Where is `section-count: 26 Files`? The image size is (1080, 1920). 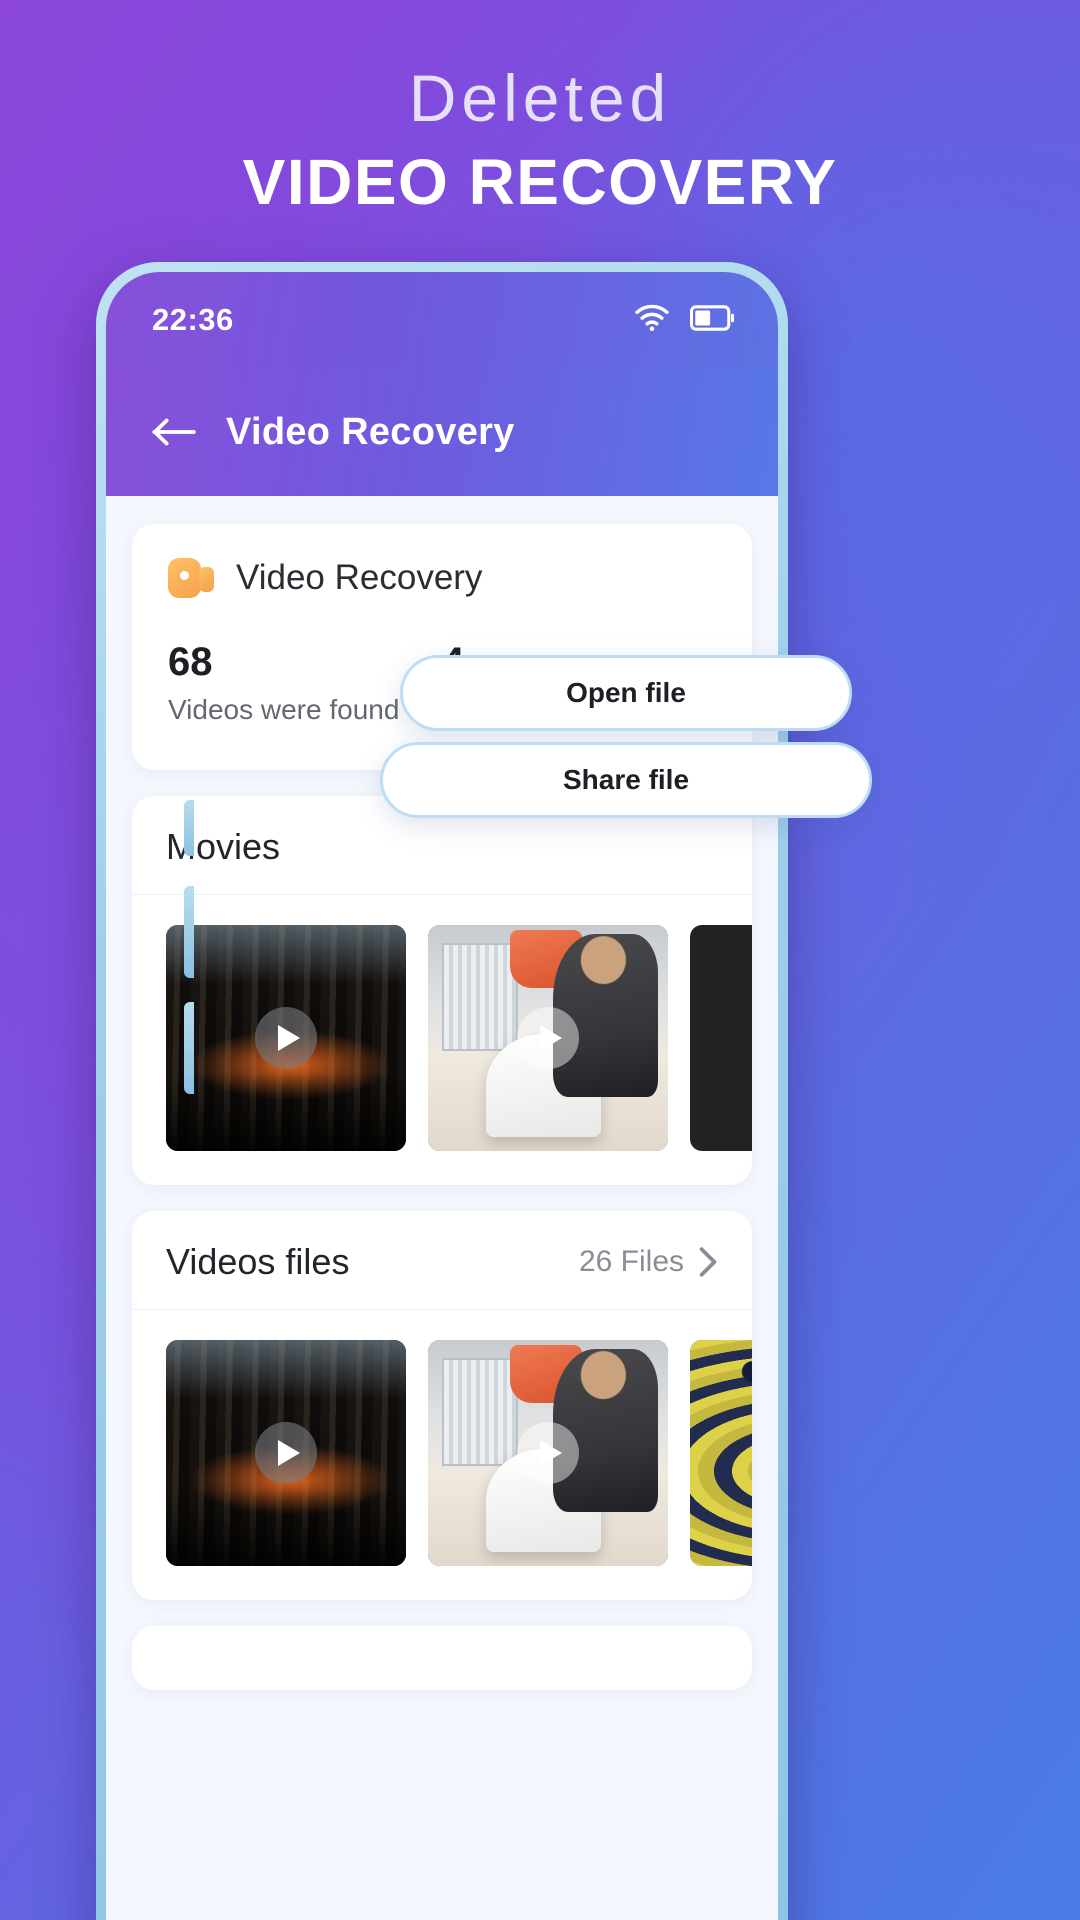 section-count: 26 Files is located at coordinates (631, 1261).